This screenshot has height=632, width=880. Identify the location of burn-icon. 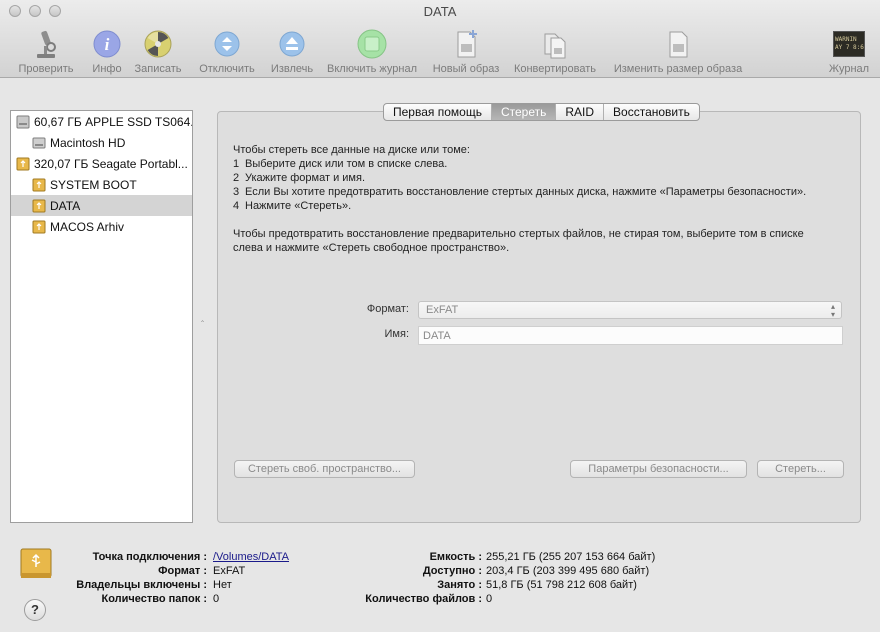
(158, 44).